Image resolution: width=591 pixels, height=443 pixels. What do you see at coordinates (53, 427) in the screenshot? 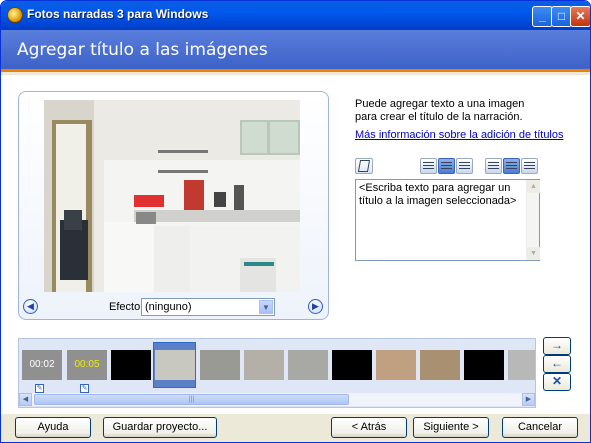
I see `help-button: Ayuda` at bounding box center [53, 427].